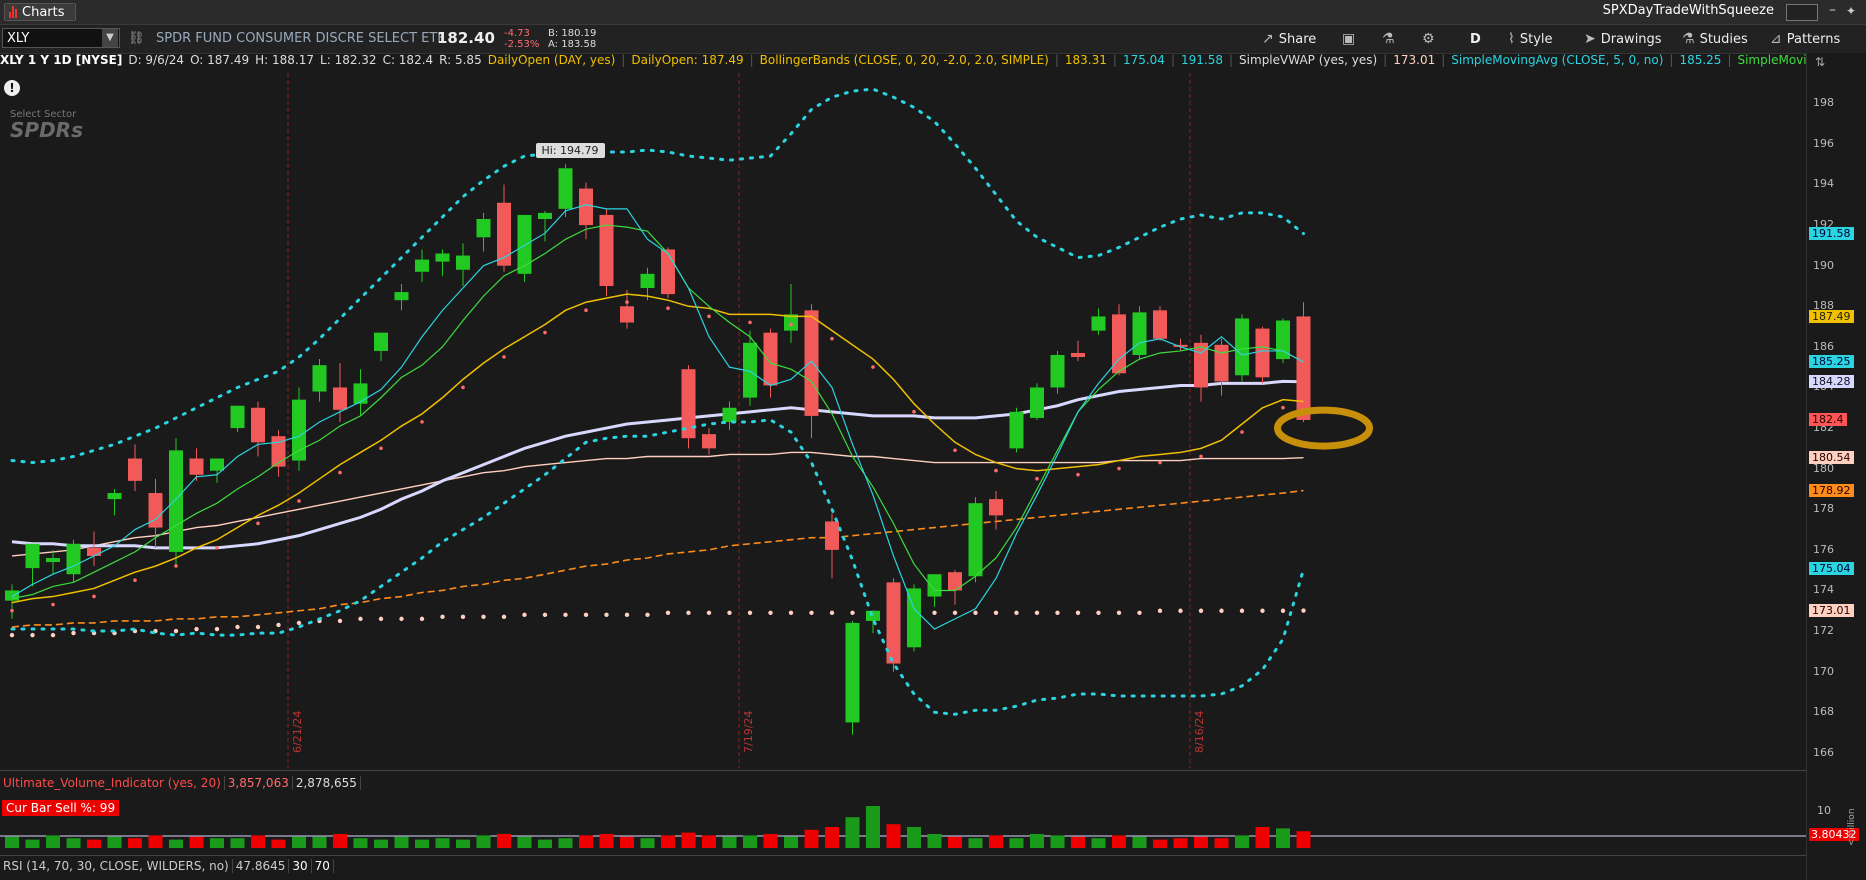  What do you see at coordinates (572, 44) in the screenshot?
I see `ask-price: A: 183.58` at bounding box center [572, 44].